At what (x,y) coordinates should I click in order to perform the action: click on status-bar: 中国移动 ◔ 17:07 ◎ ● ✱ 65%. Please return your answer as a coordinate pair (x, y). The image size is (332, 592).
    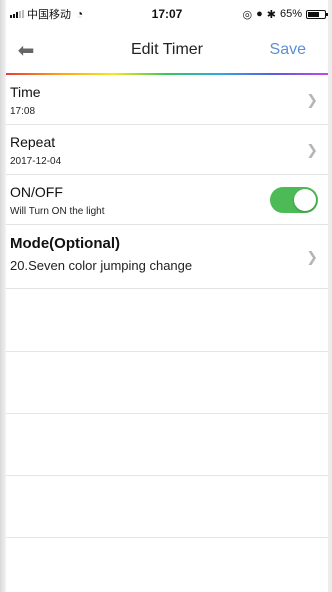
    Looking at the image, I should click on (167, 14).